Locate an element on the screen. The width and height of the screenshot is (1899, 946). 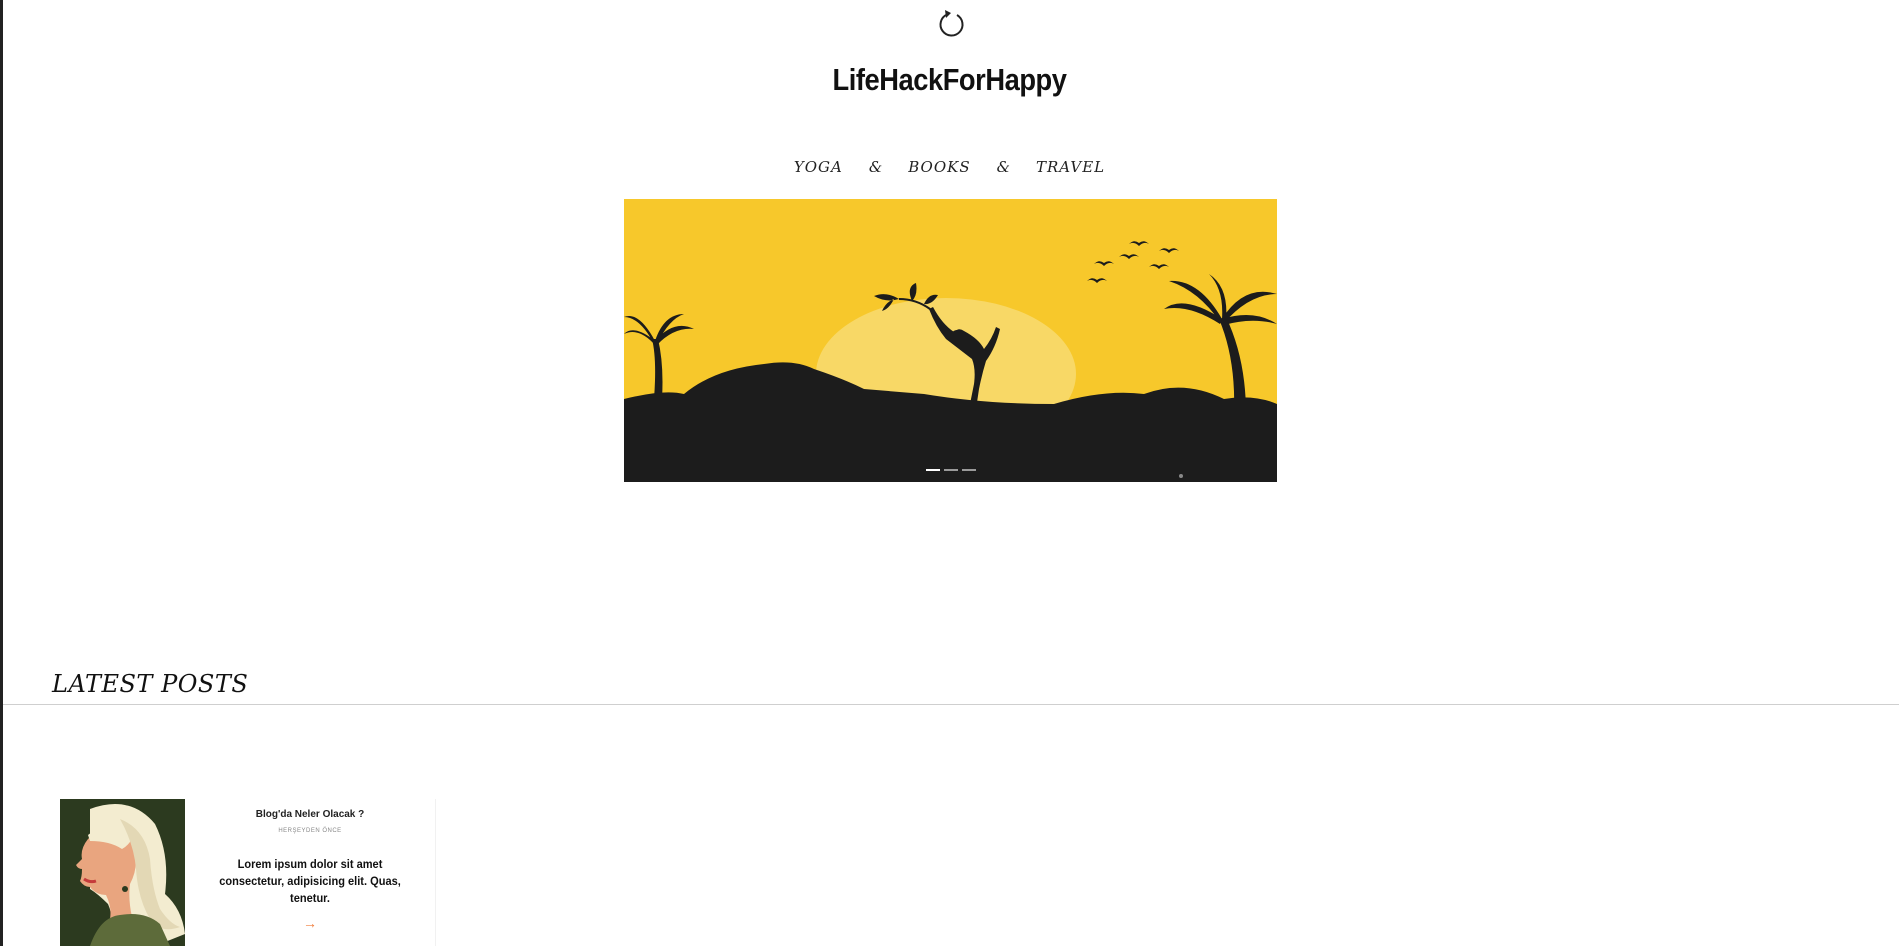
slider-indicators is located at coordinates (951, 470).